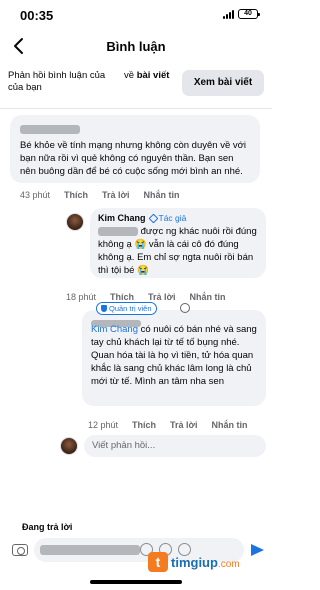 Image resolution: width=320 pixels, height=590 pixels. I want to click on comment-time: 18 phút, so click(81, 297).